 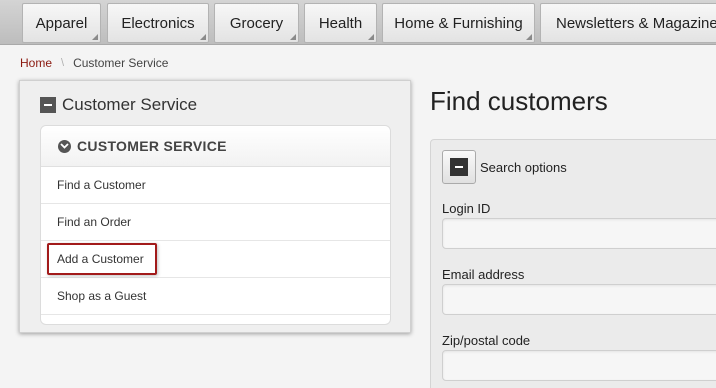 I want to click on panel-header: Customer Service, so click(x=118, y=105).